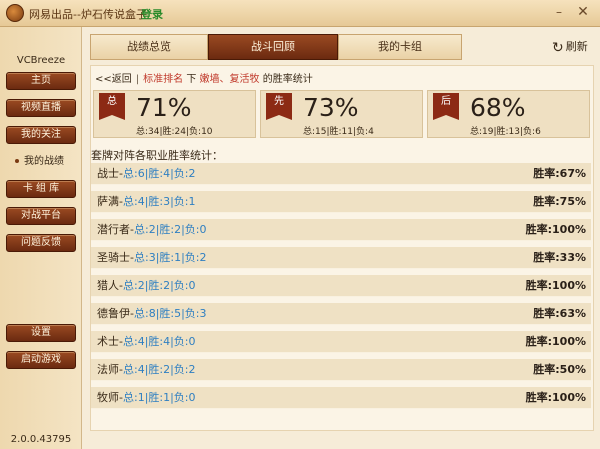 This screenshot has height=449, width=600. Describe the element at coordinates (341, 174) in the screenshot. I see `table-row: 战士-总:6|胜:4|负:2 胜率:67%` at that location.